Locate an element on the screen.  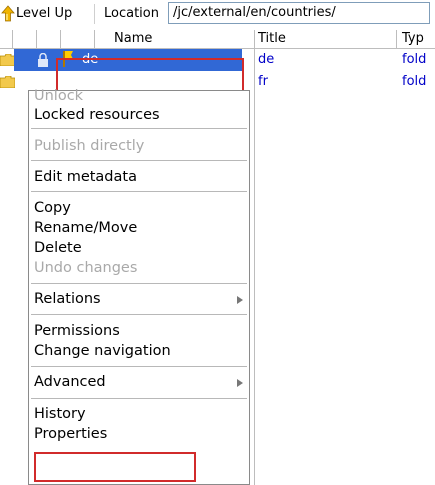
column-header-name: Name is located at coordinates (133, 38).